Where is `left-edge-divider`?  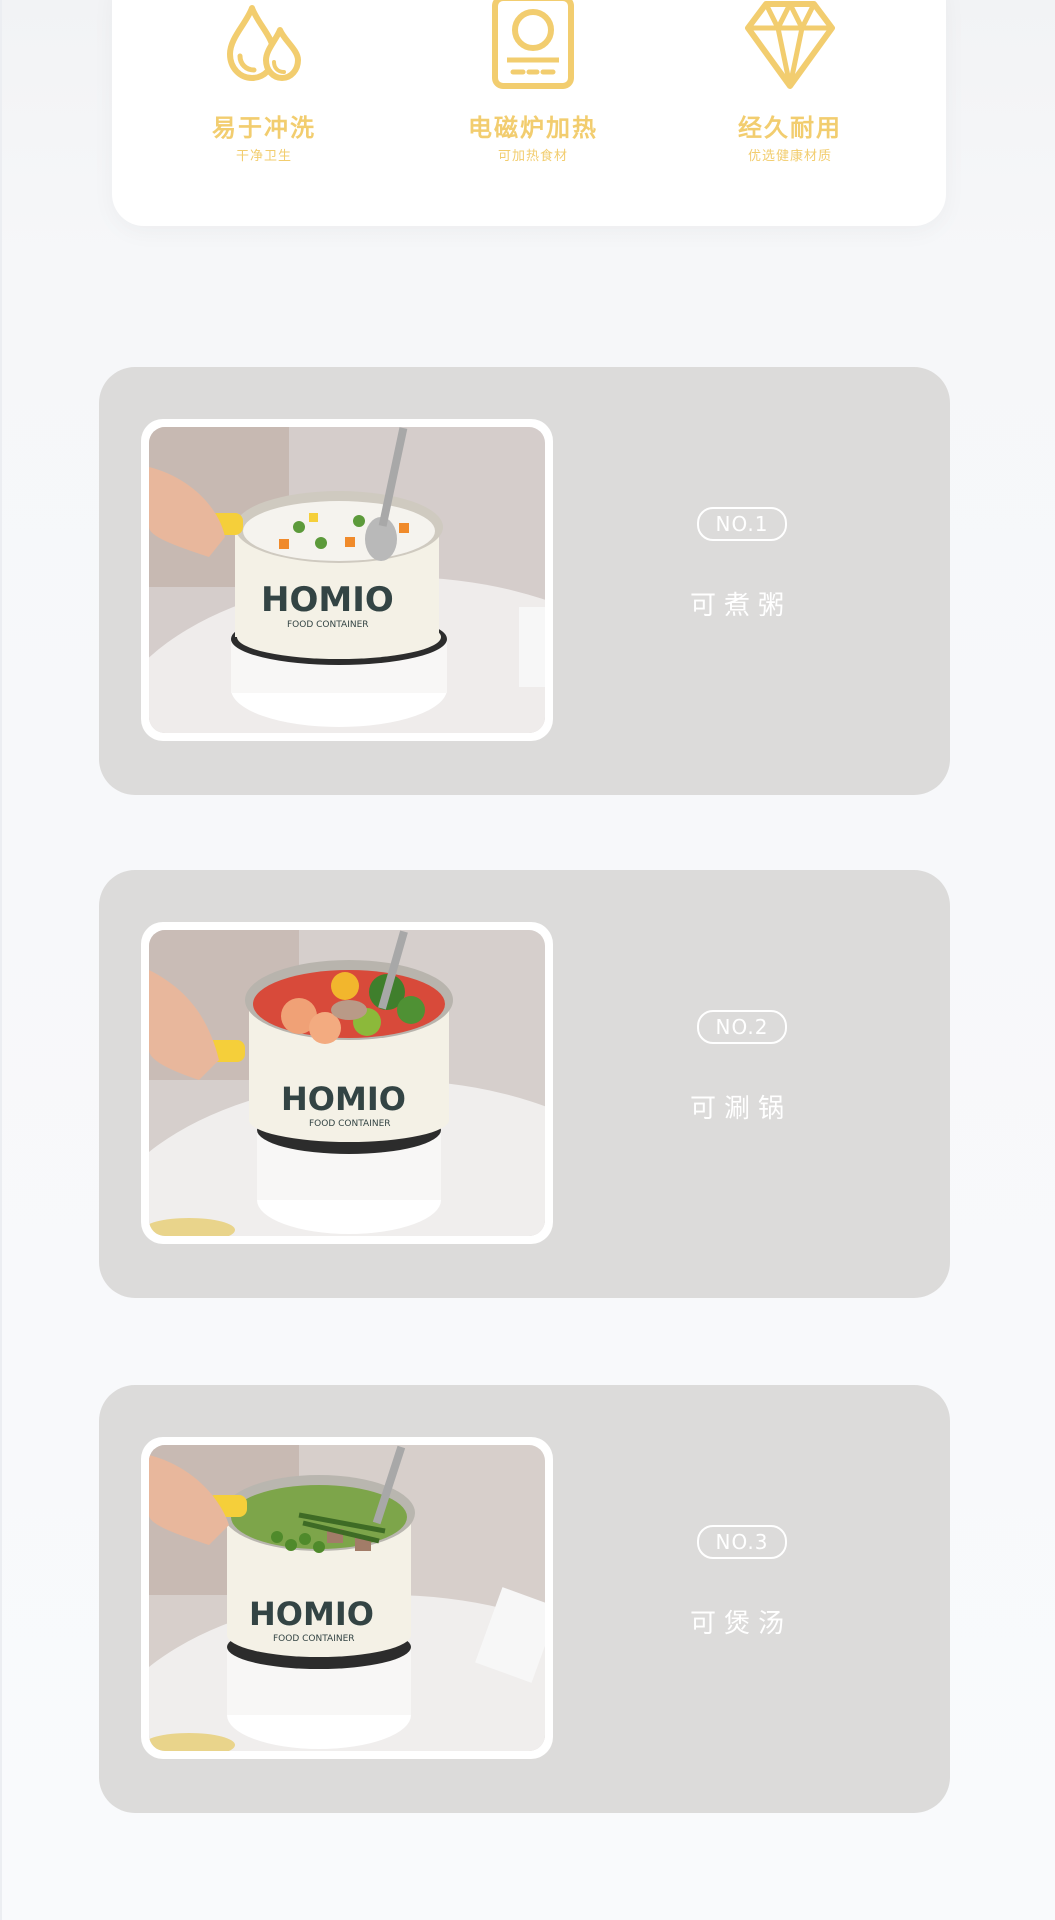 left-edge-divider is located at coordinates (1, 960).